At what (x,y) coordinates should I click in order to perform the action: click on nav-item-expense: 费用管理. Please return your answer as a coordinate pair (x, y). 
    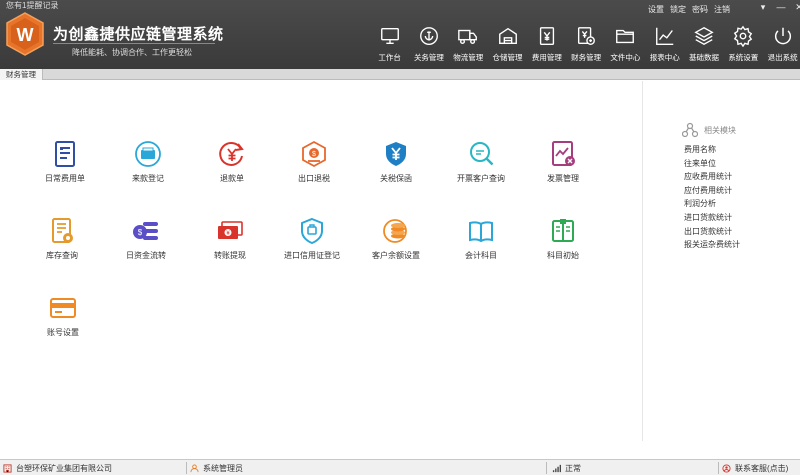
    Looking at the image, I should click on (546, 44).